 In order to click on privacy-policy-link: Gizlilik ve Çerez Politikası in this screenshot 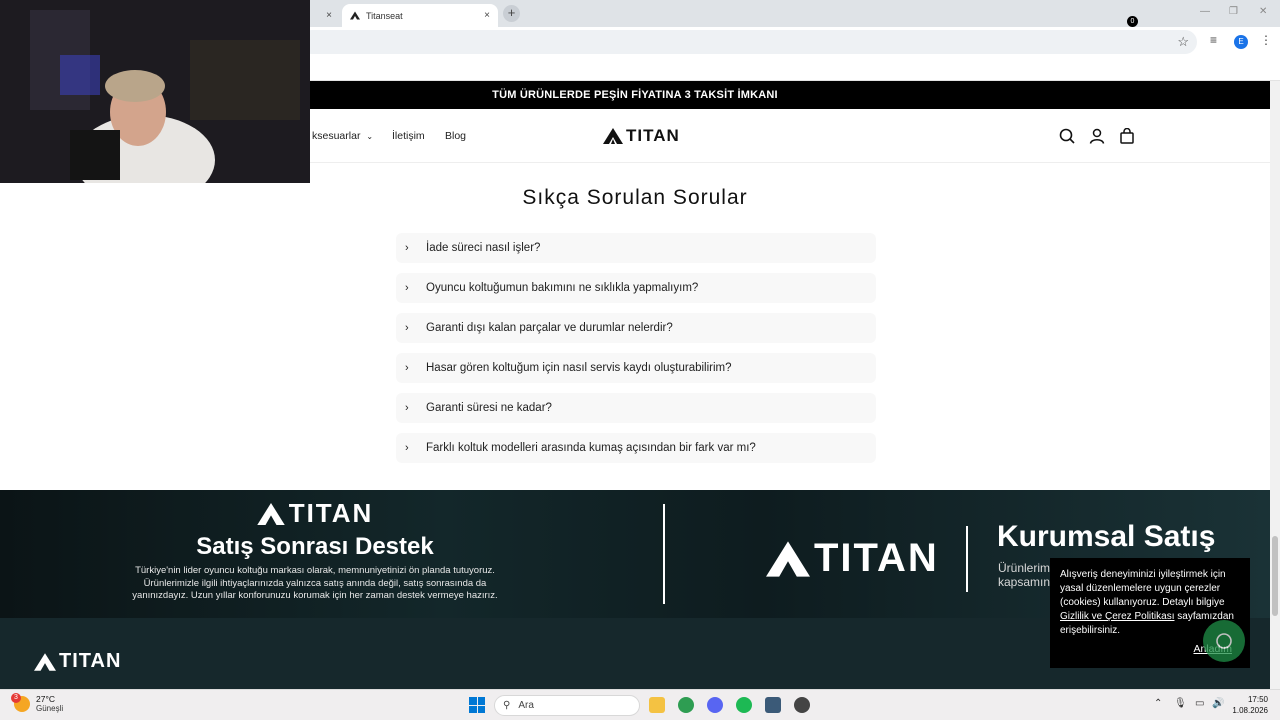, I will do `click(1117, 616)`.